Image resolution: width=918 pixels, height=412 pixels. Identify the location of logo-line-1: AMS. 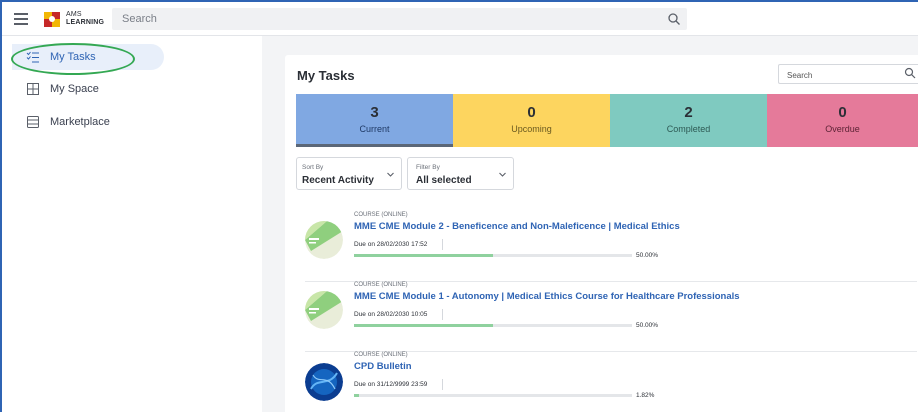
(74, 14).